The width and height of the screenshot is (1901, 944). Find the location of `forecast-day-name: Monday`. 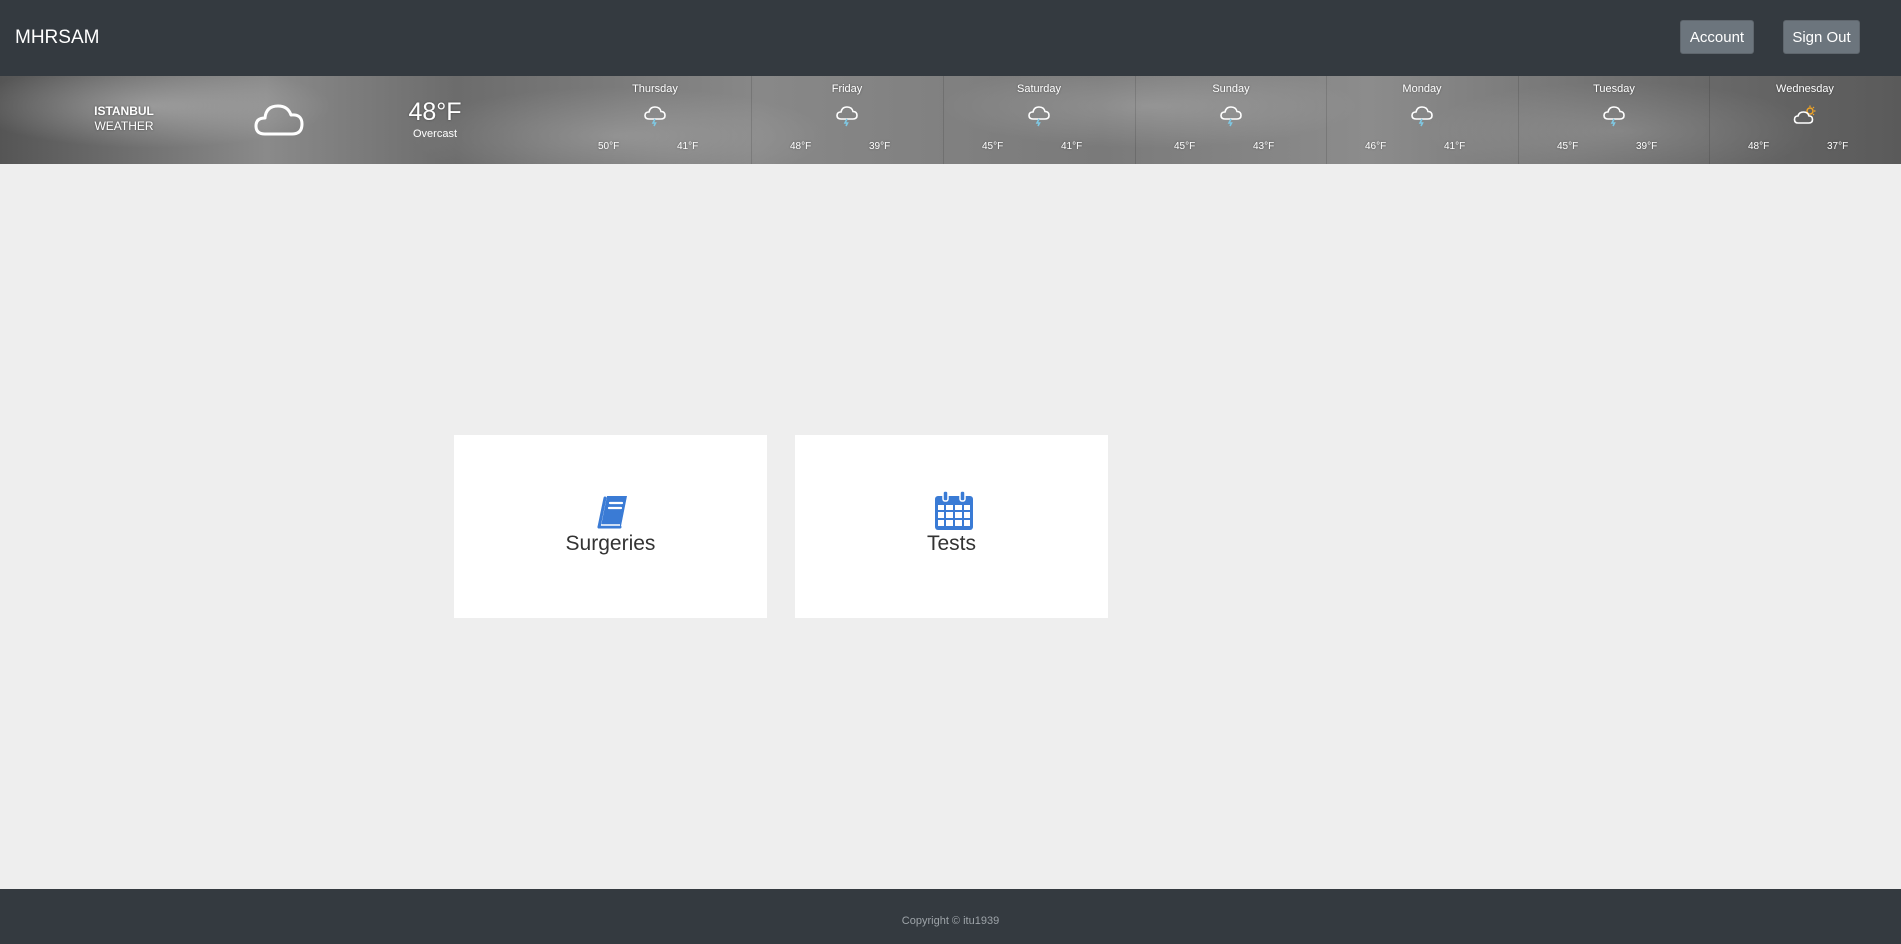

forecast-day-name: Monday is located at coordinates (1422, 89).